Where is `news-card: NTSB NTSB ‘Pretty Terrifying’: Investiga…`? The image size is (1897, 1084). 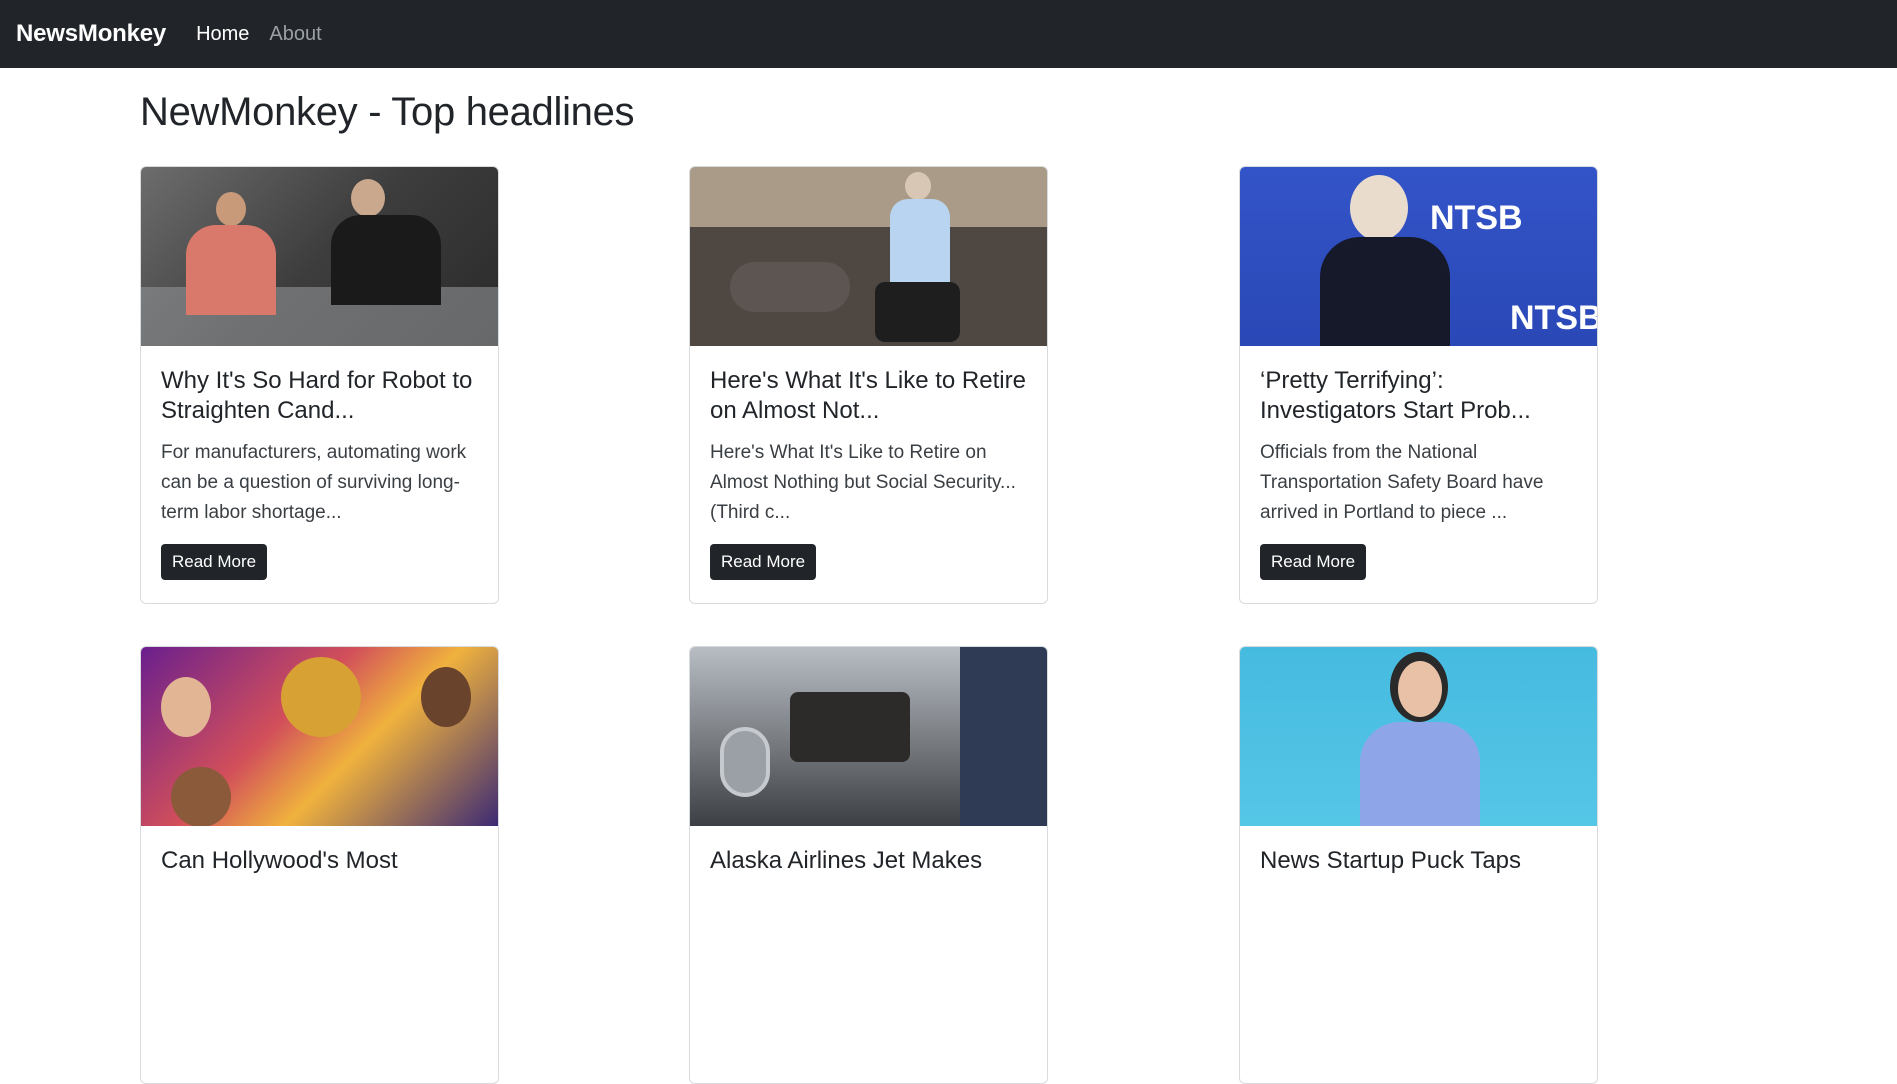
news-card: NTSB NTSB ‘Pretty Terrifying’: Investiga… is located at coordinates (1418, 385).